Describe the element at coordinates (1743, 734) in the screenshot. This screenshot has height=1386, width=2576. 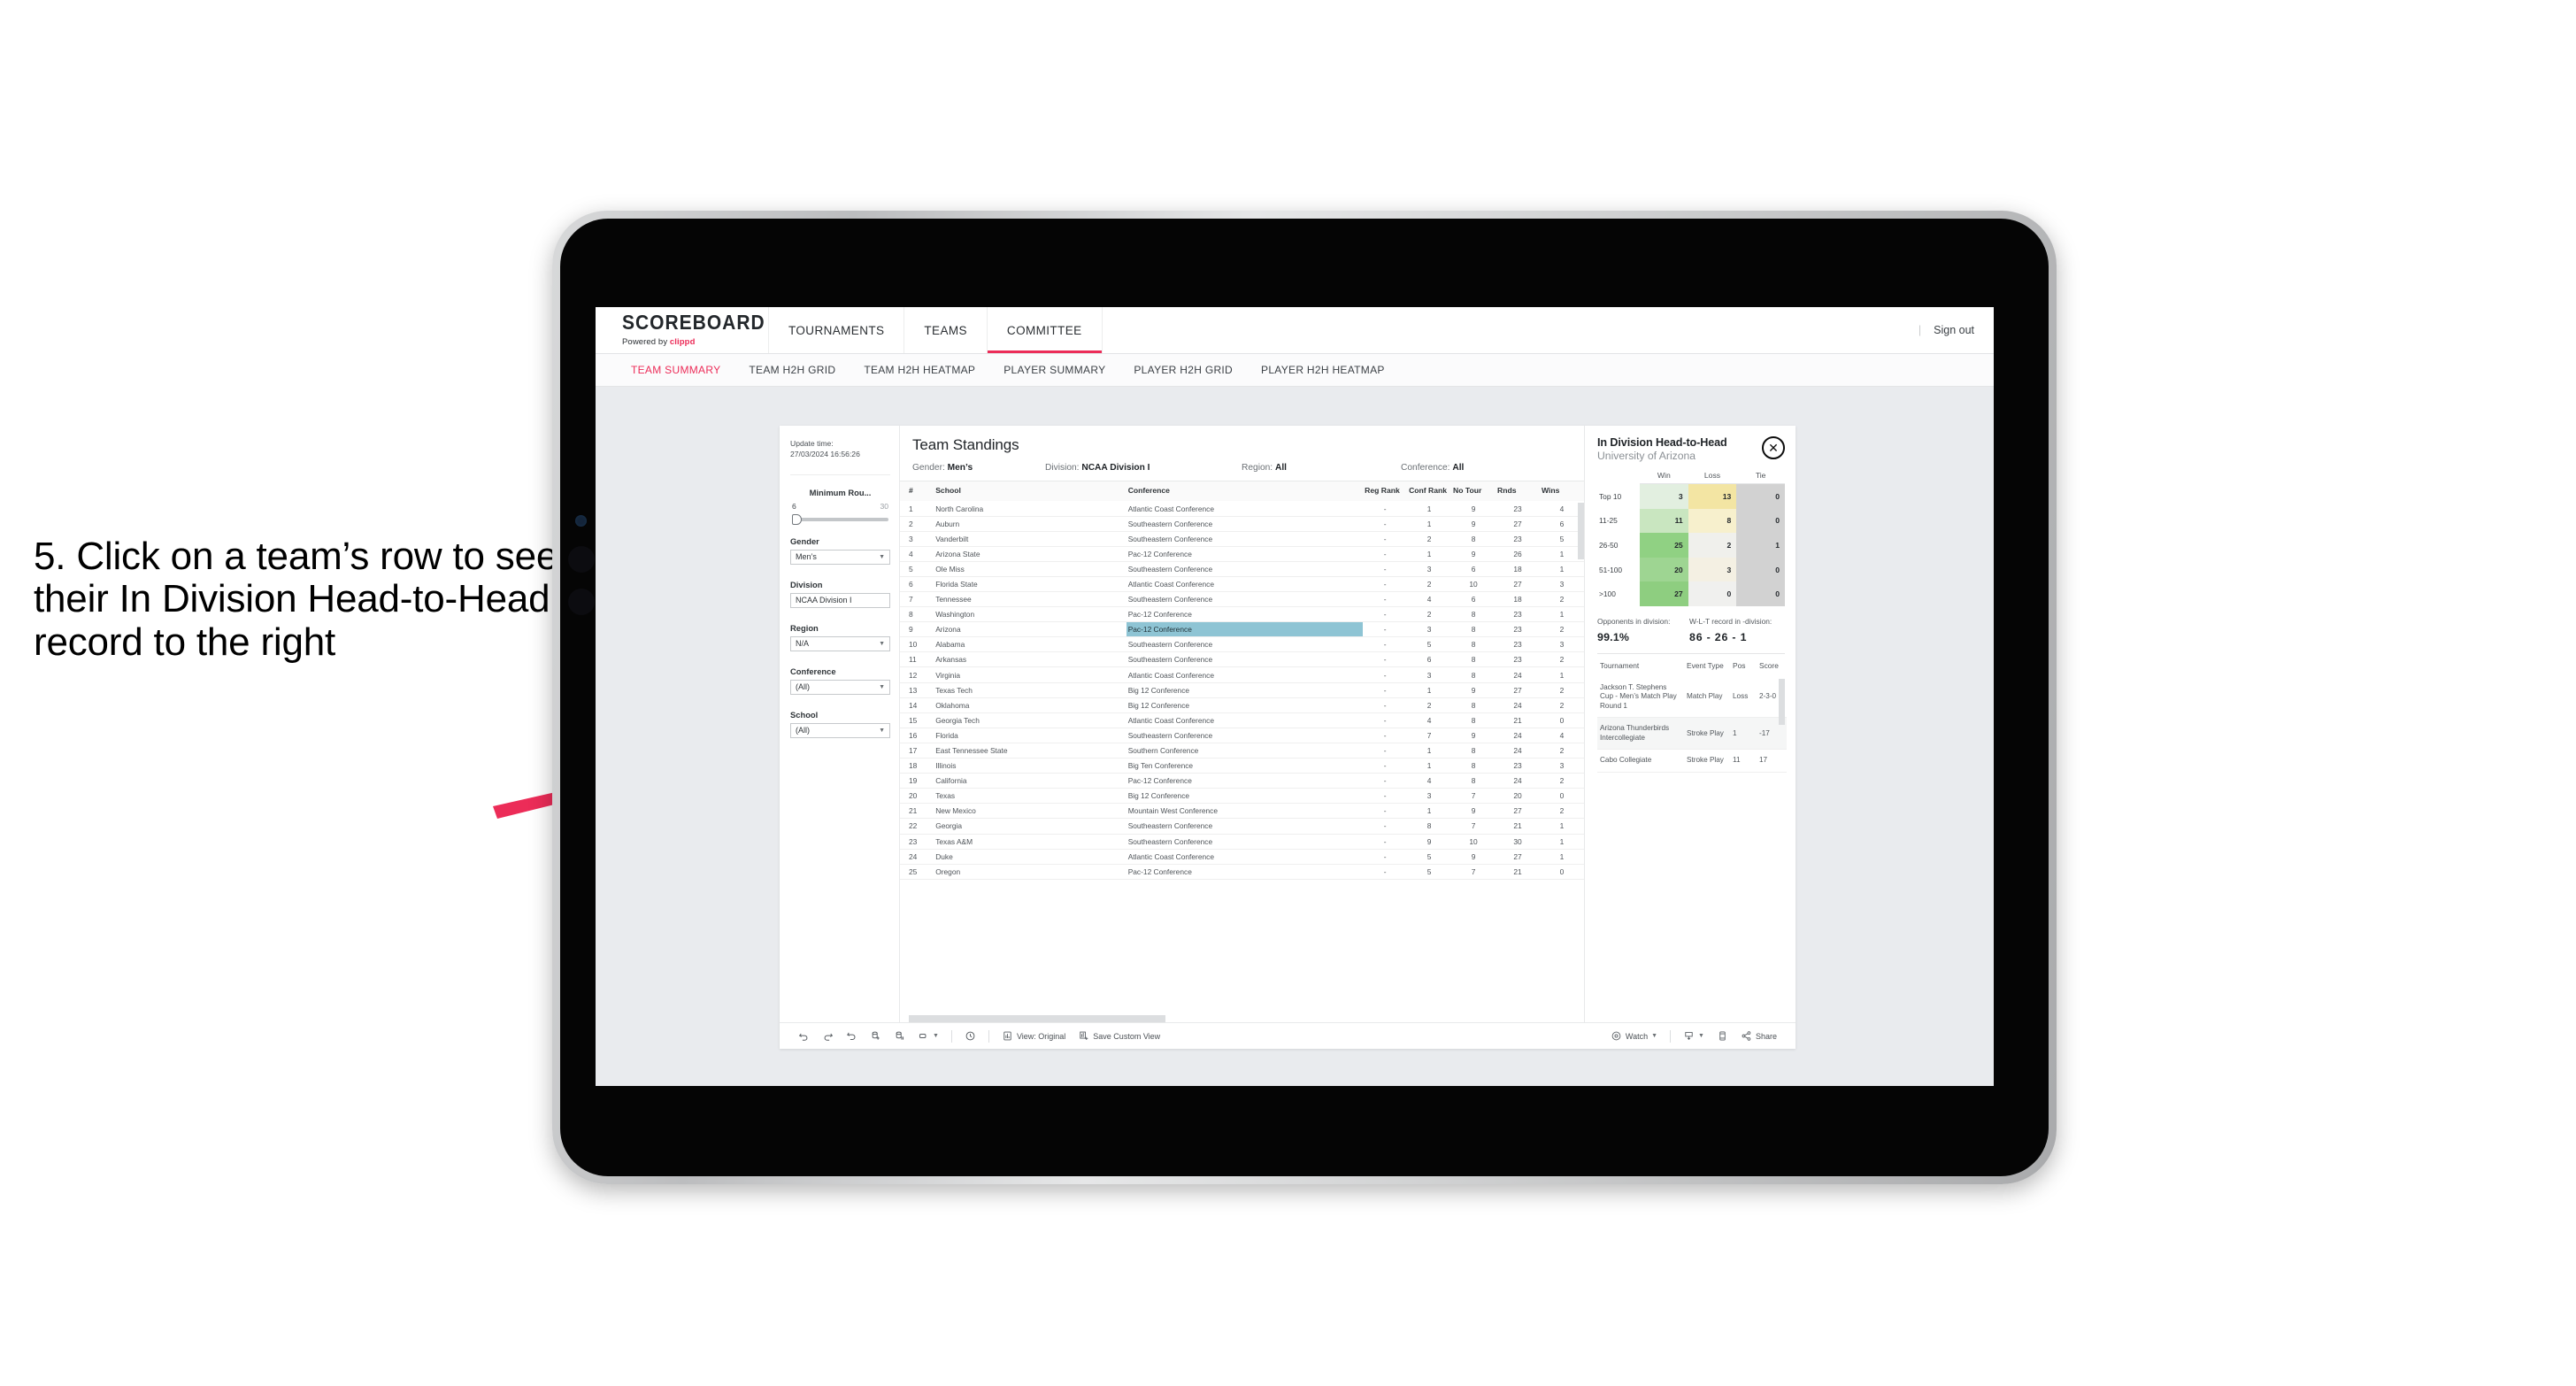
I see `cell-pos: 1` at that location.